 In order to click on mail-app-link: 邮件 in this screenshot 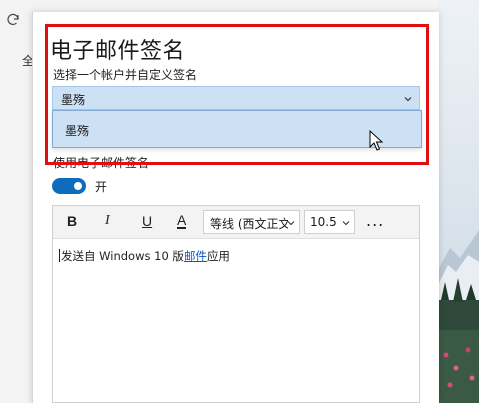, I will do `click(195, 256)`.